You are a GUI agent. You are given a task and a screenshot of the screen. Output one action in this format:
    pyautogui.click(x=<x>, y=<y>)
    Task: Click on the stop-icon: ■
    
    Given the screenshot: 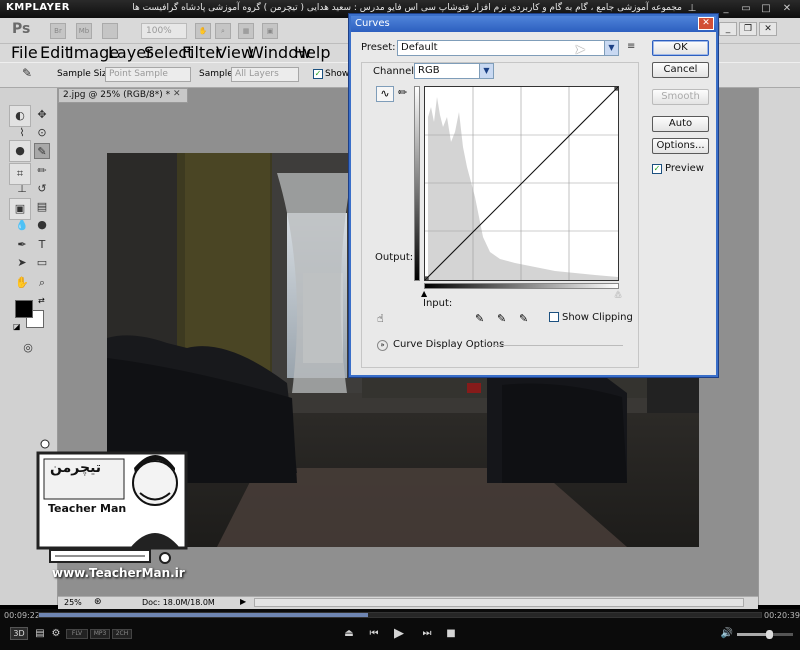 What is the action you would take?
    pyautogui.click(x=451, y=634)
    